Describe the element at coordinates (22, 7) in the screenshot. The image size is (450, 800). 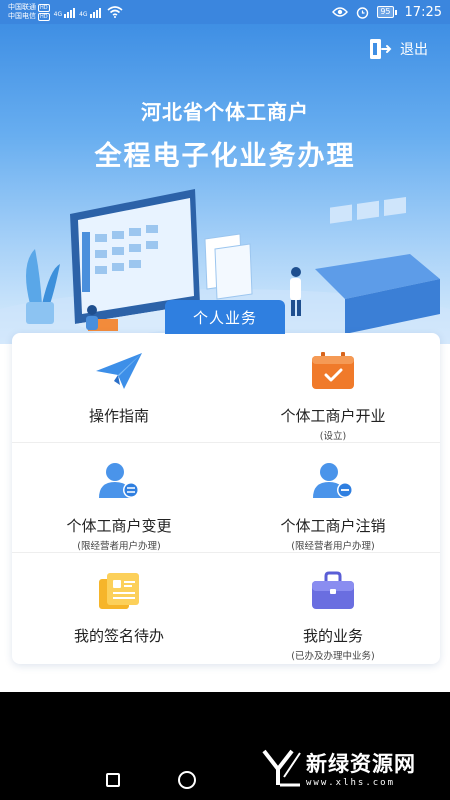
I see `carrier-1-name: 中国联通` at that location.